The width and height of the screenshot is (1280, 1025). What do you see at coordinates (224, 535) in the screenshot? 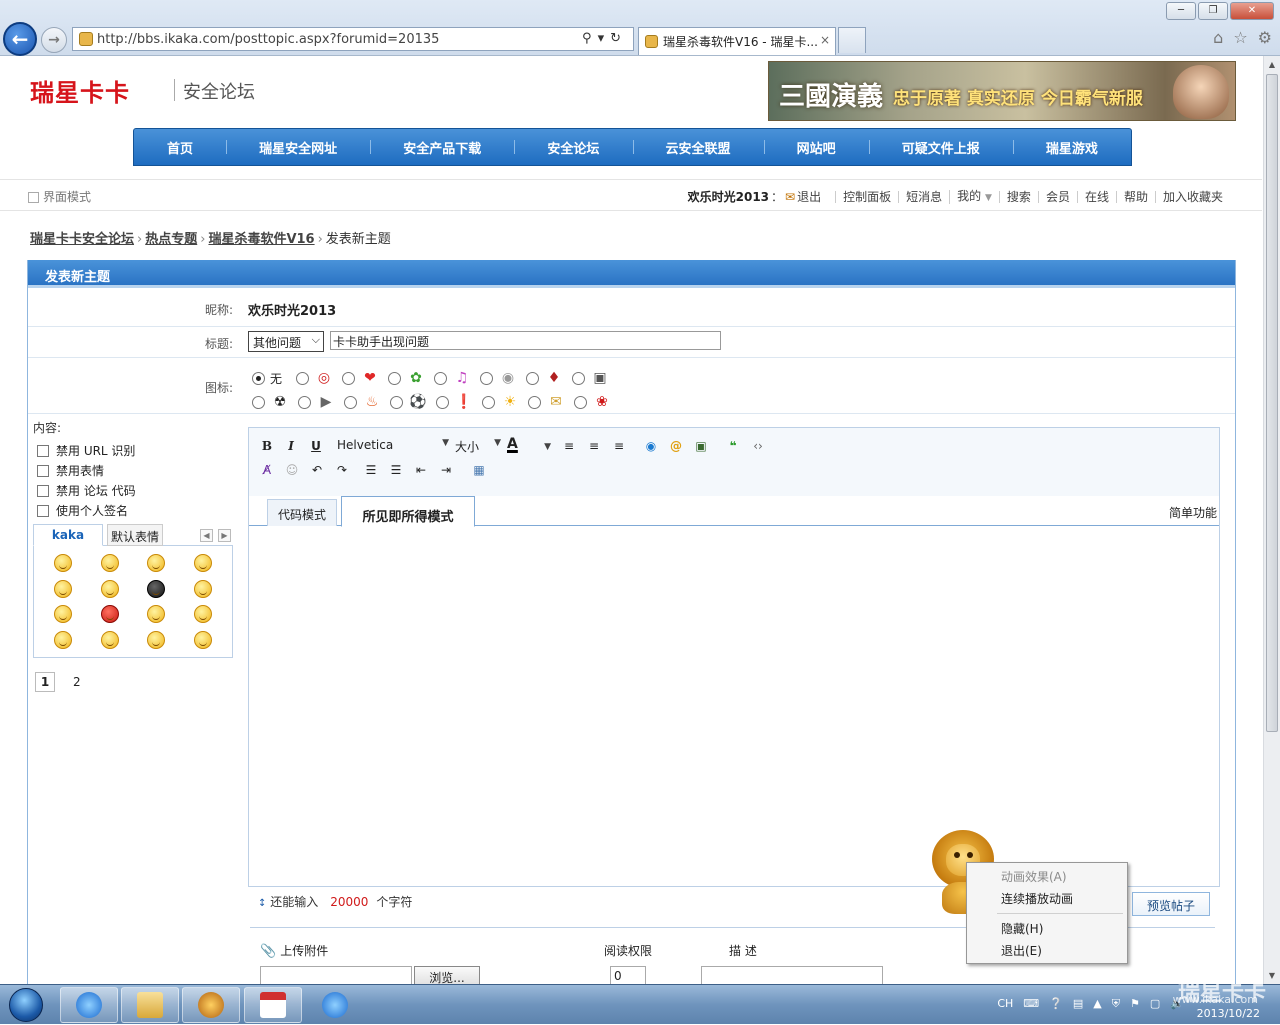
I see `chevron-right-icon: ▶` at bounding box center [224, 535].